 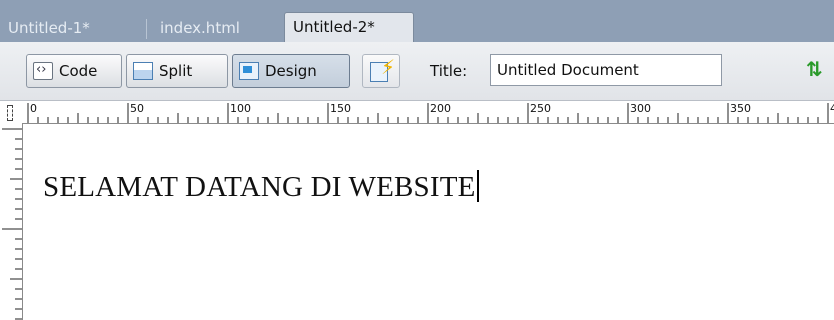 I want to click on design-view-button: Design, so click(x=291, y=71).